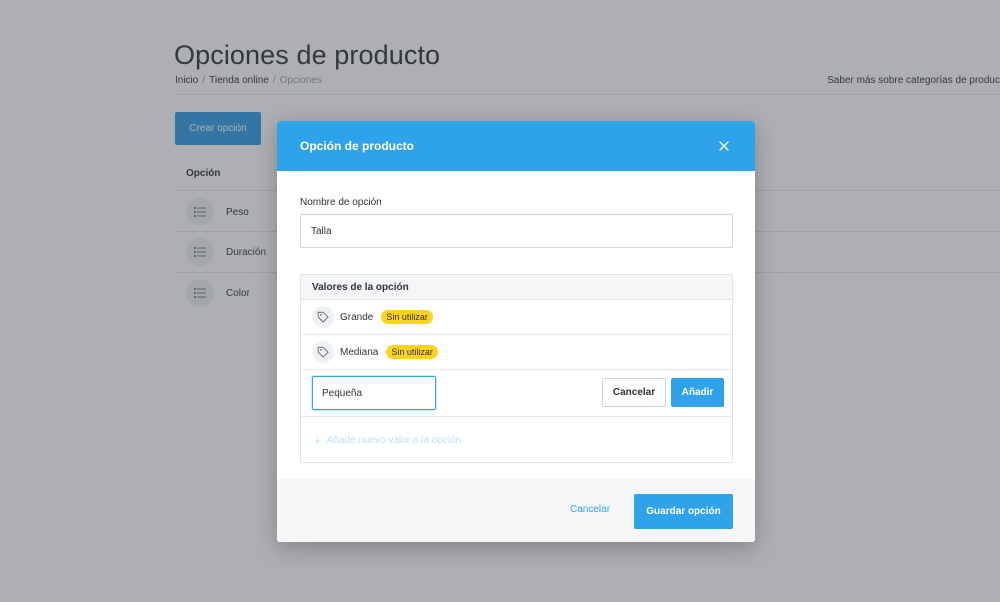  Describe the element at coordinates (697, 392) in the screenshot. I see `add-value-button: Añadir` at that location.